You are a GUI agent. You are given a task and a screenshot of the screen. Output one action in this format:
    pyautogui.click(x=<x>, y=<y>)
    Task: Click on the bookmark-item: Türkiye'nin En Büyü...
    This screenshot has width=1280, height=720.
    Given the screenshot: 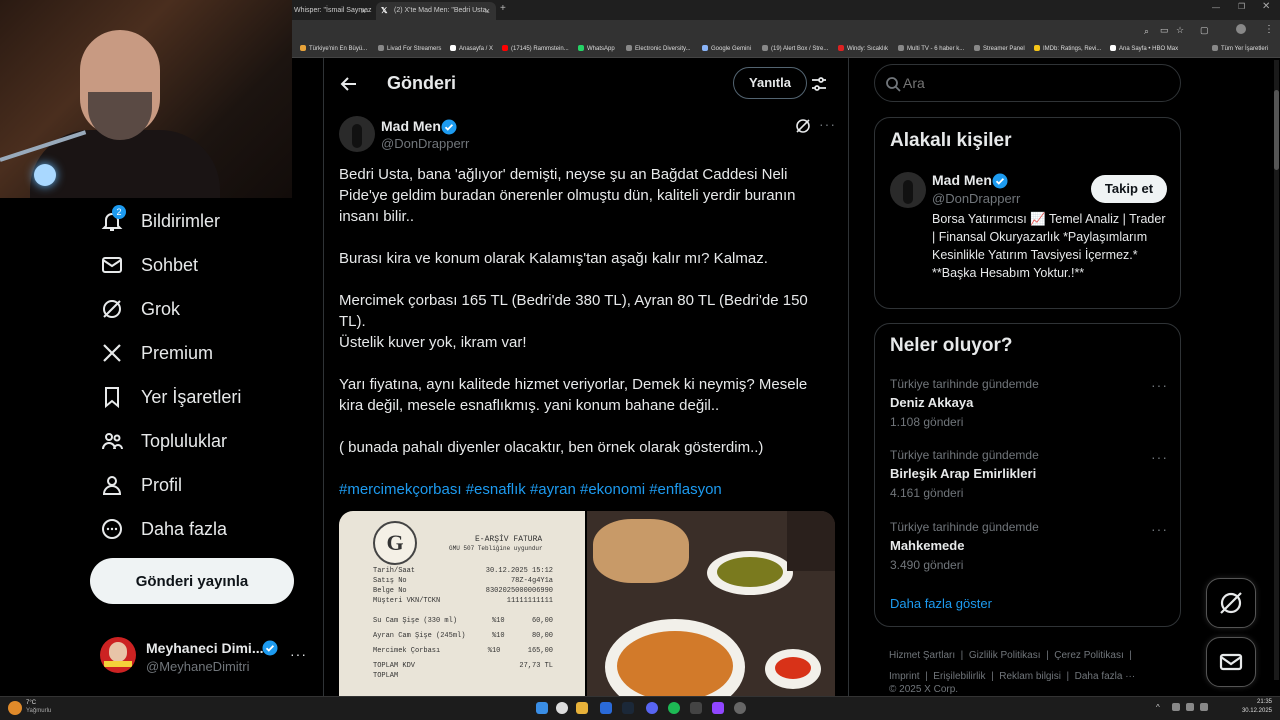 What is the action you would take?
    pyautogui.click(x=333, y=48)
    